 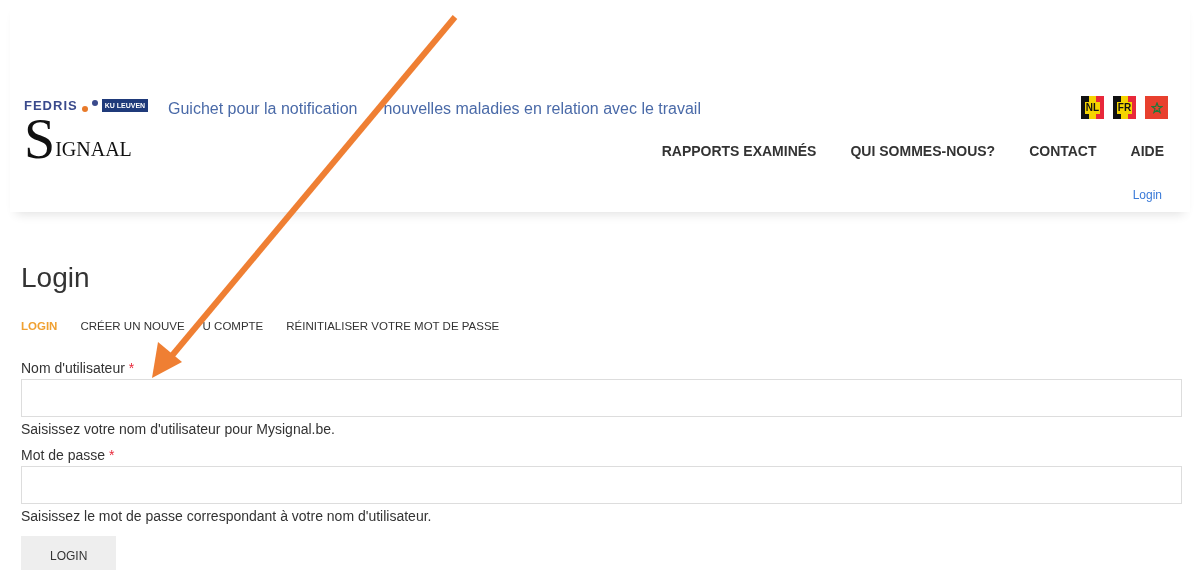 I want to click on help-text: Saisissez votre nom d'utilisateur pour Mysignal.be., so click(x=178, y=429).